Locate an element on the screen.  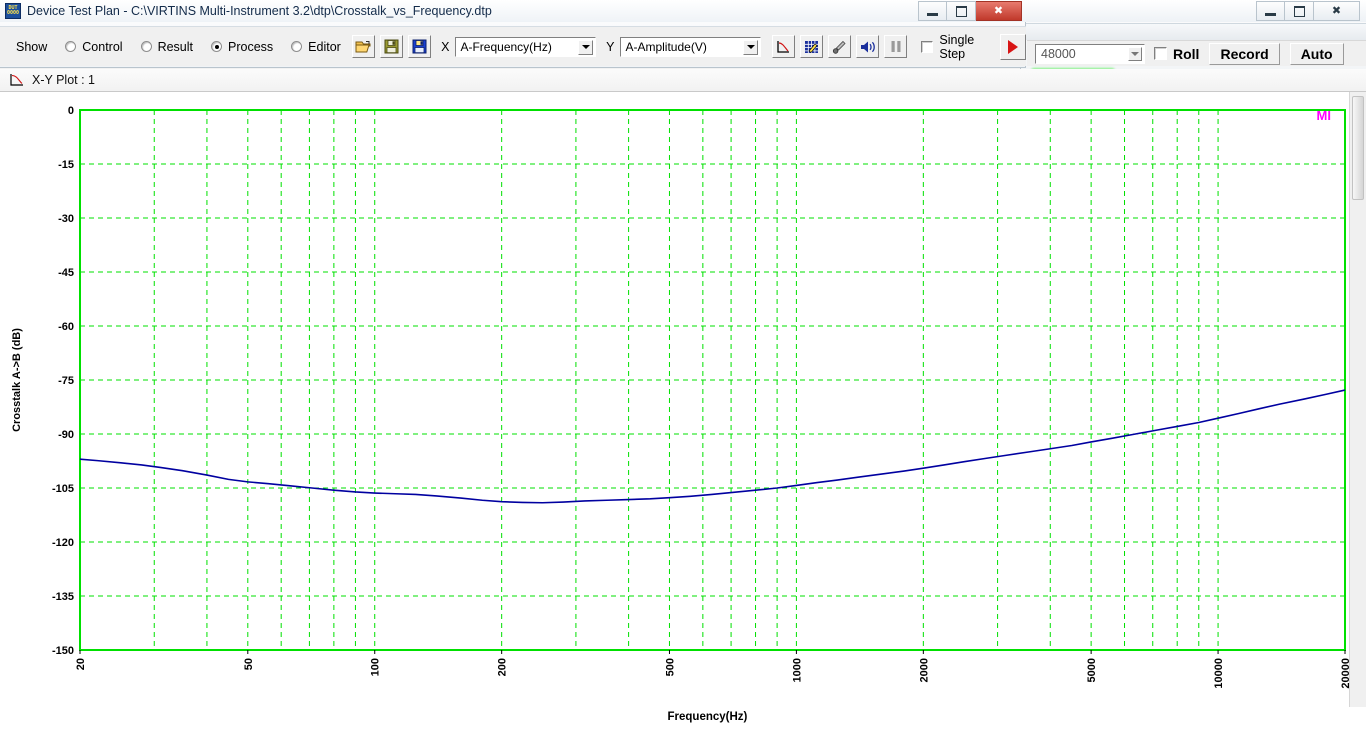
y-axis-title: Crosstalk A->B (dB) is located at coordinates (17, 380).